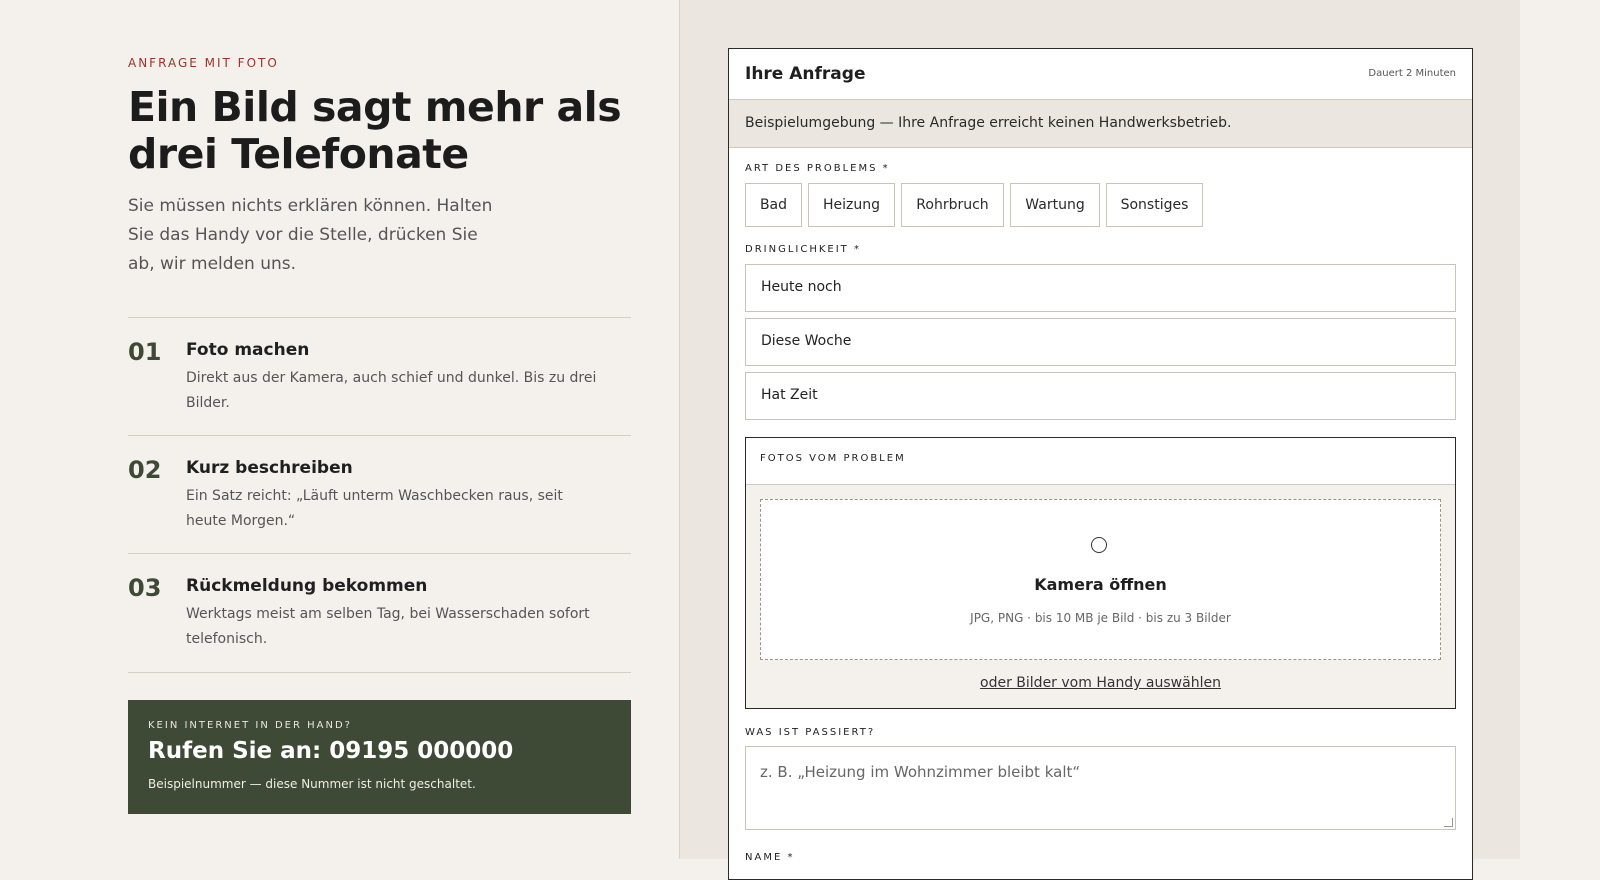 The width and height of the screenshot is (1600, 880). Describe the element at coordinates (269, 468) in the screenshot. I see `step-title: Kurz beschreiben` at that location.